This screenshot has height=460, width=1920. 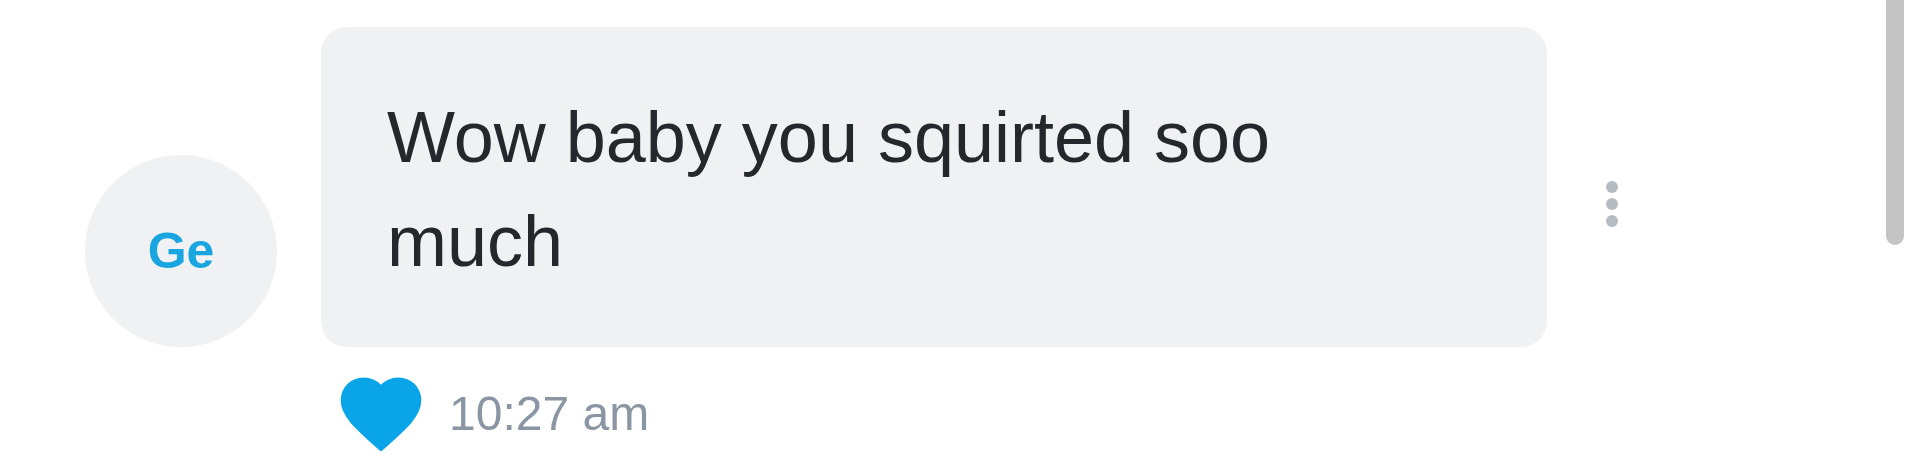 I want to click on avatar-initials: Ge, so click(x=181, y=251).